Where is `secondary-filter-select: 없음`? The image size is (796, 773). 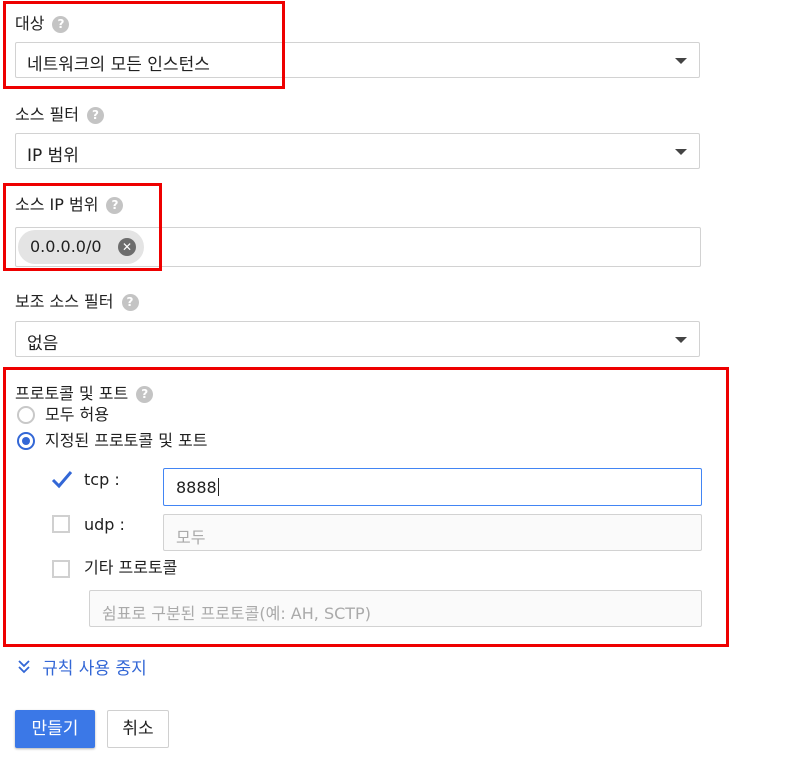 secondary-filter-select: 없음 is located at coordinates (357, 339).